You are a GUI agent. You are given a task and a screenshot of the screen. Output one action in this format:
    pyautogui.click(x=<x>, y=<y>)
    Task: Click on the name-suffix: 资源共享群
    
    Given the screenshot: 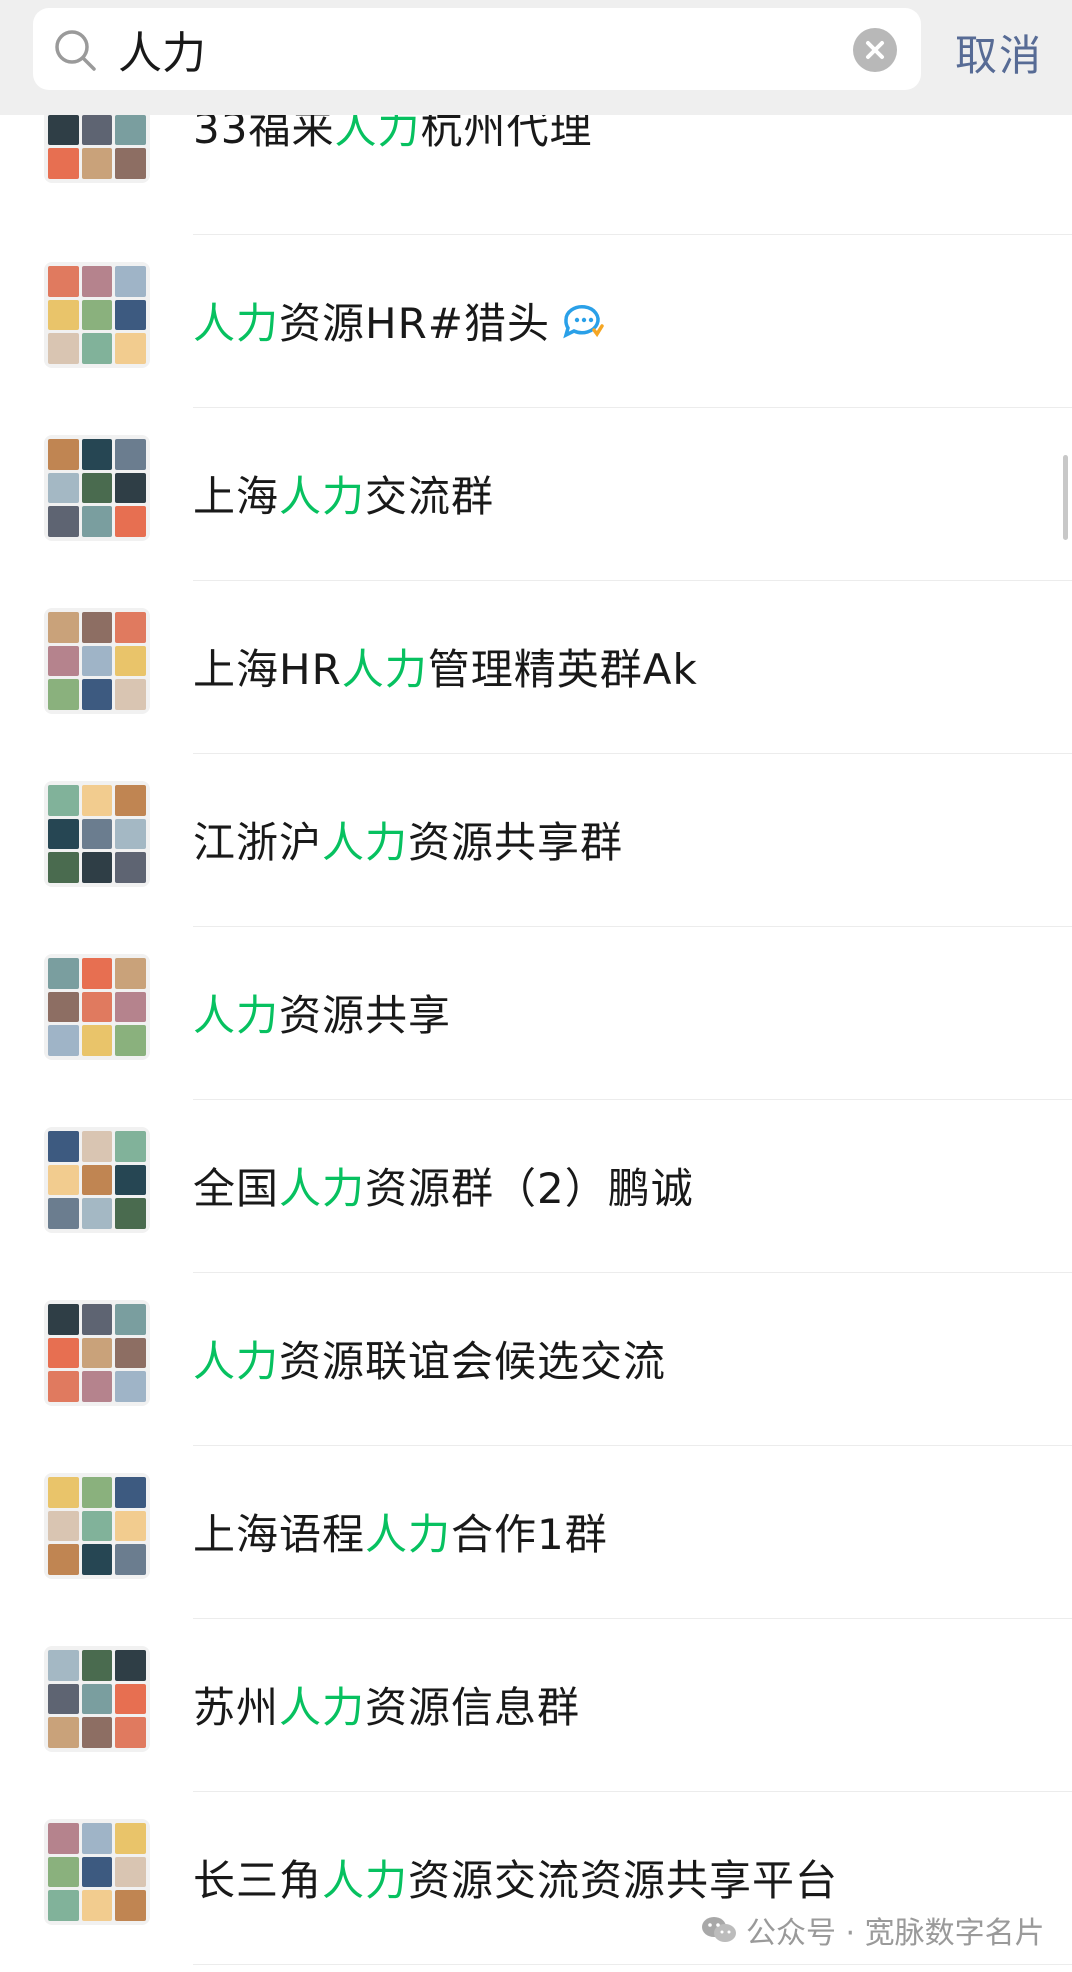 What is the action you would take?
    pyautogui.click(x=516, y=842)
    